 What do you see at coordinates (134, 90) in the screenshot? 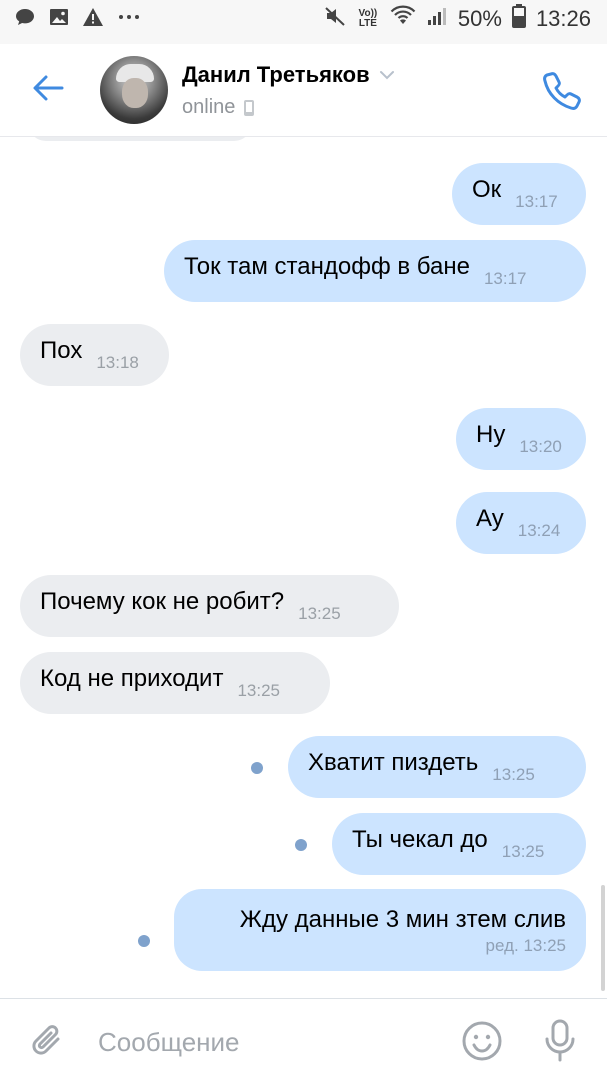
I see `avatar` at bounding box center [134, 90].